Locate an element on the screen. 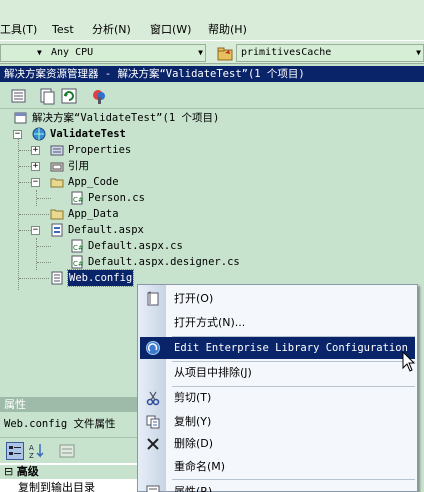 The width and height of the screenshot is (424, 492). category-advanced: ⊟ 高级 is located at coordinates (70, 472).